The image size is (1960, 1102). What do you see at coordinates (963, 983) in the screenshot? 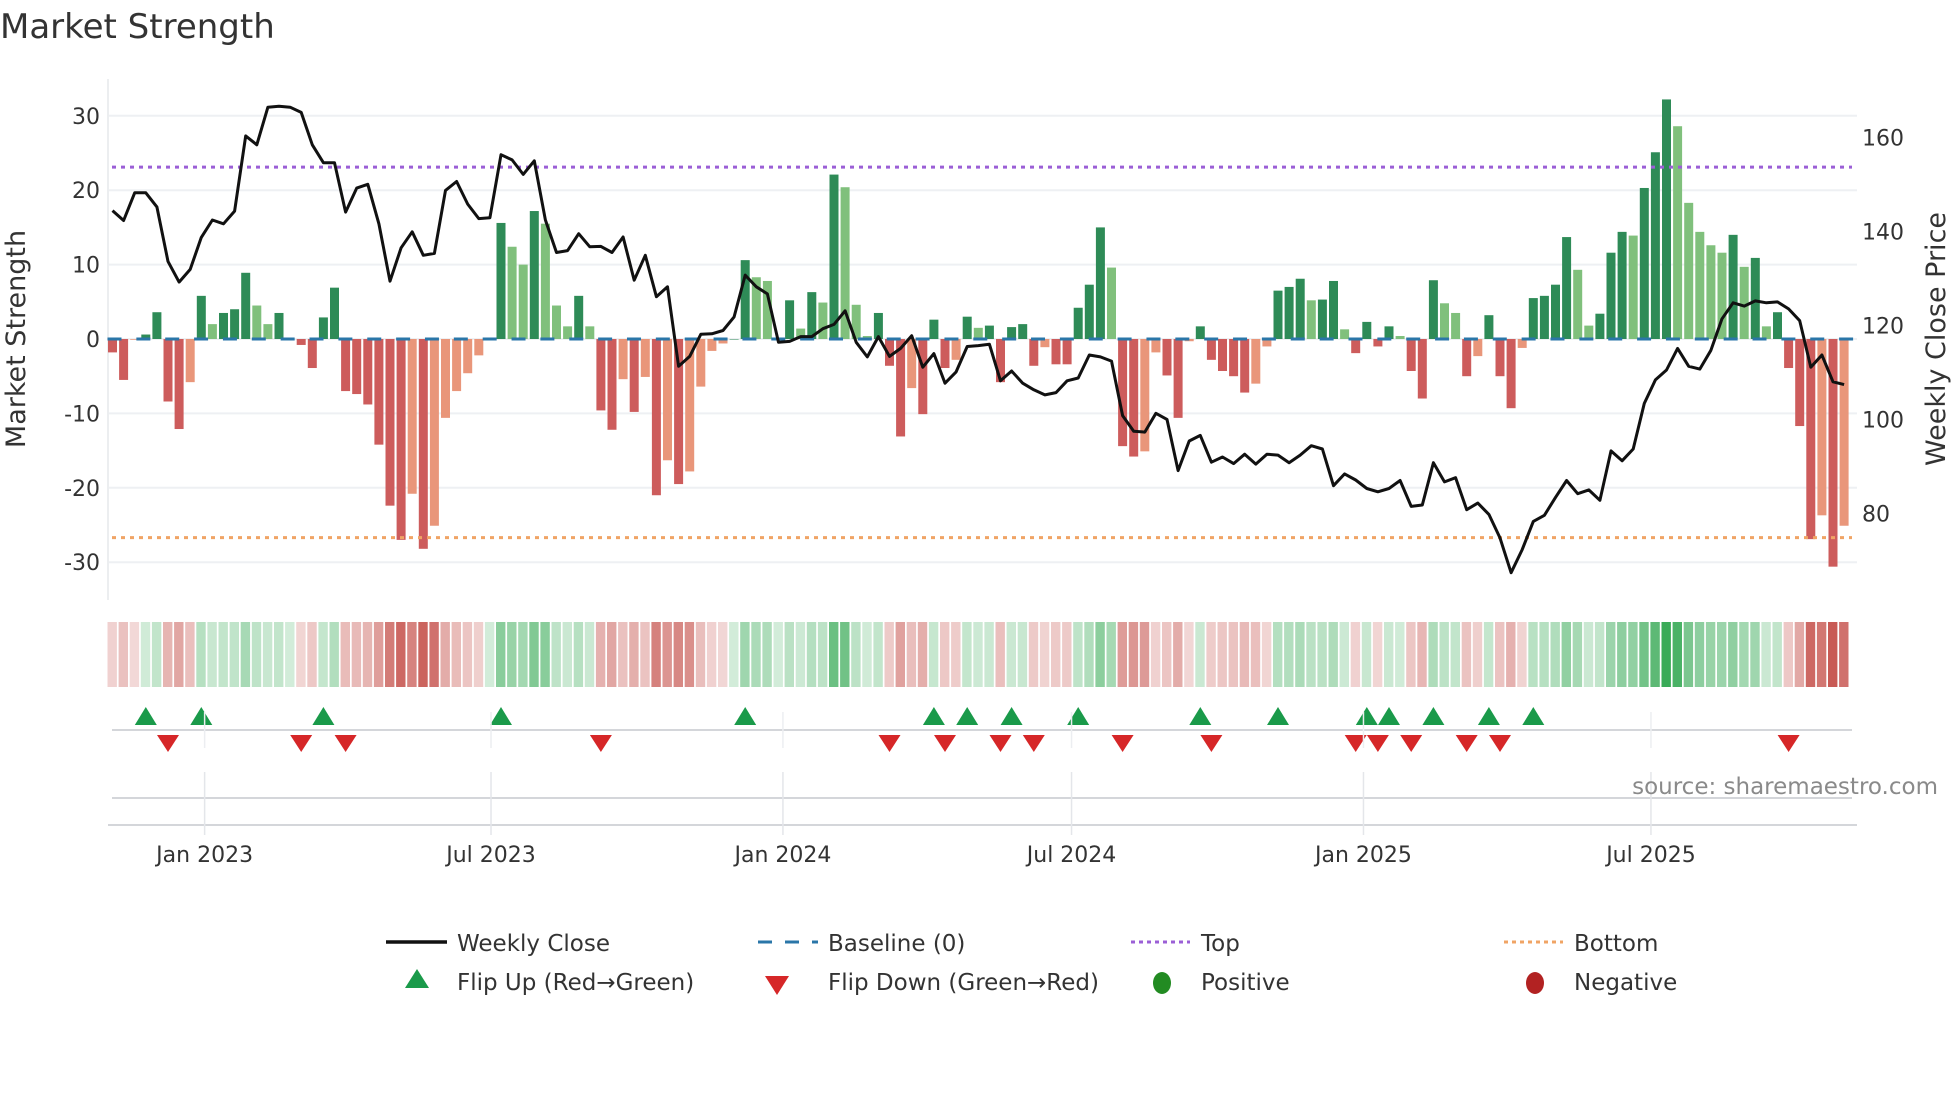
I see `legend-flip-down: Flip Down (Green→Red)` at bounding box center [963, 983].